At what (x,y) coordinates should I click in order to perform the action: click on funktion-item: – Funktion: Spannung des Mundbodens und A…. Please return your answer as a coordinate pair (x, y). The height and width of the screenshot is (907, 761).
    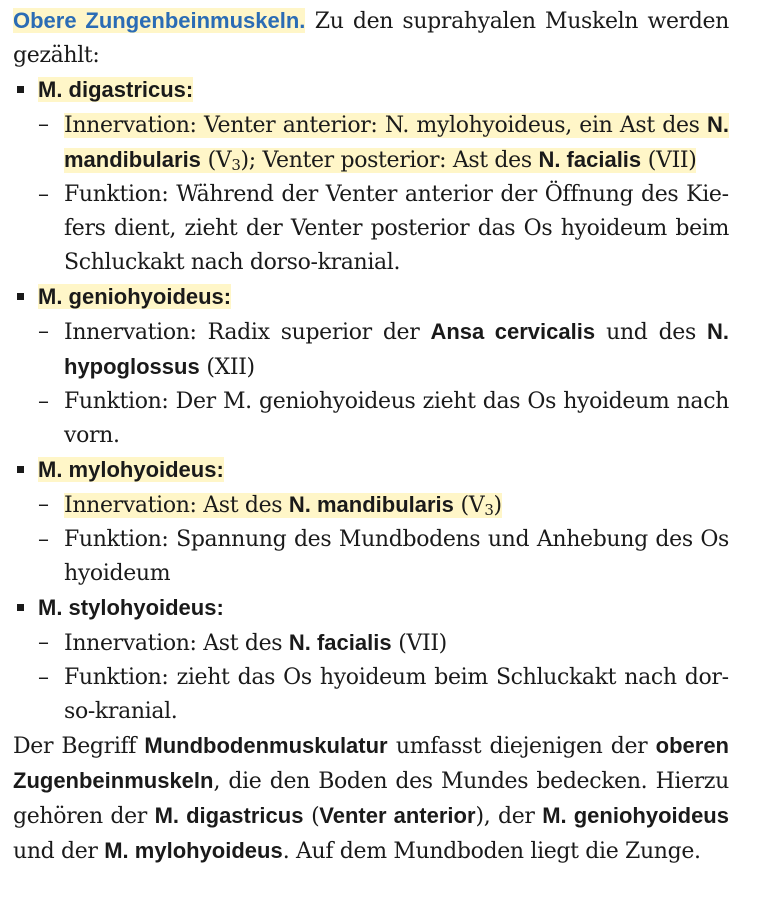
    Looking at the image, I should click on (383, 557).